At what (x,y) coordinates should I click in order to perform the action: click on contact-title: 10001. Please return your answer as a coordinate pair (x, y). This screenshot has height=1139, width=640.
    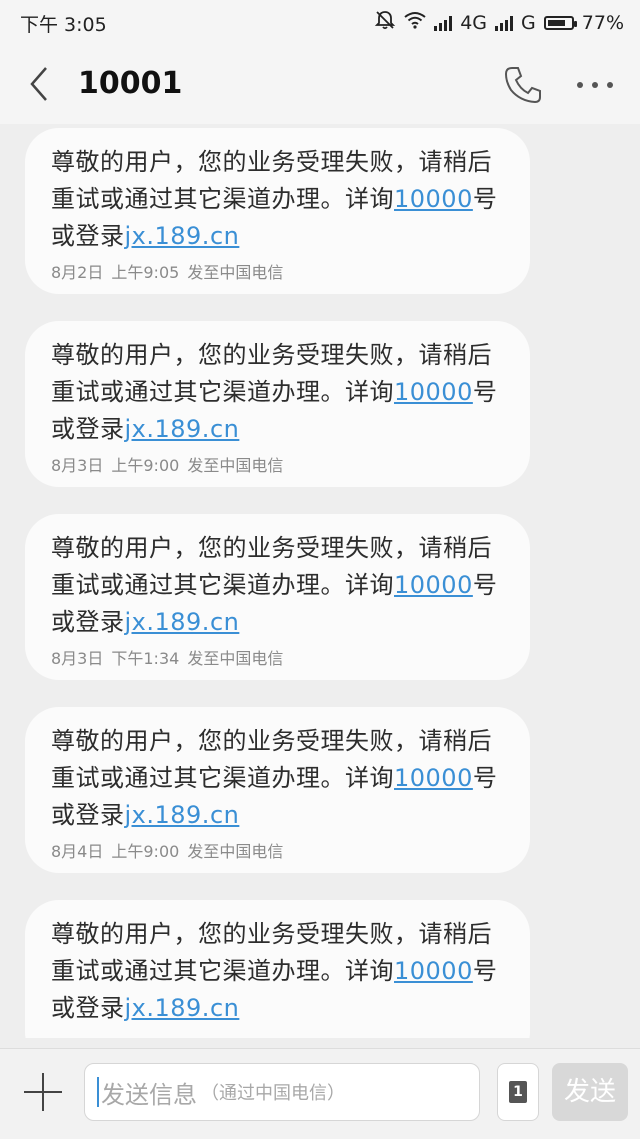
    Looking at the image, I should click on (130, 83).